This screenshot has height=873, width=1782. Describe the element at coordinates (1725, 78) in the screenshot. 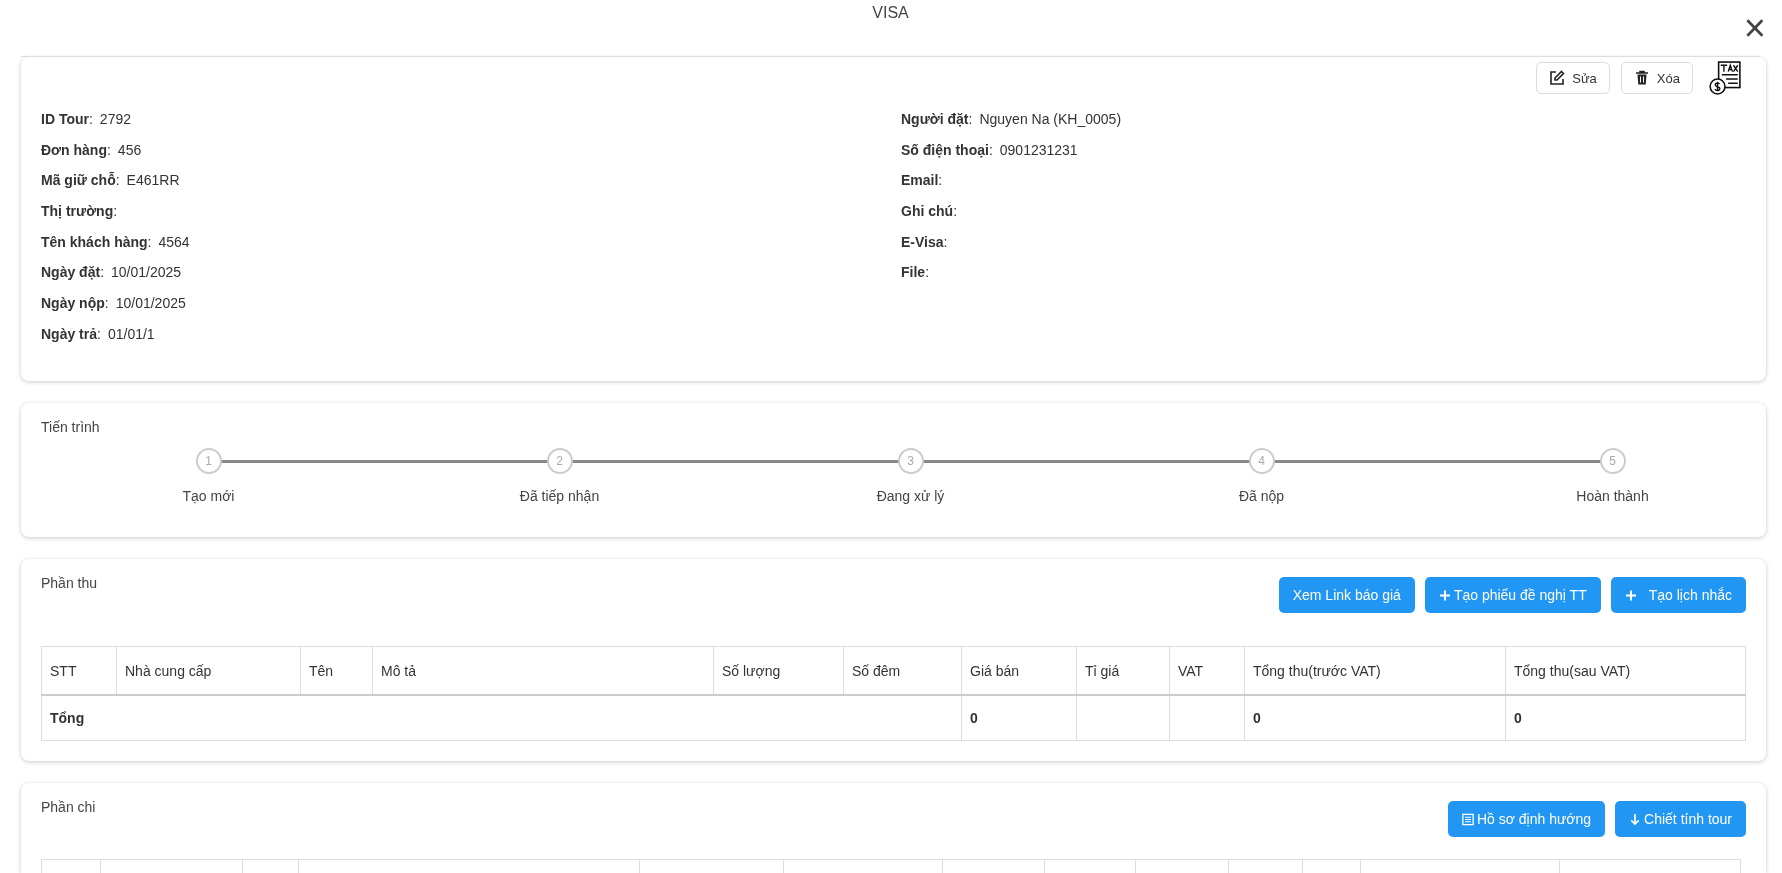

I see `tax-invoice-icon` at that location.